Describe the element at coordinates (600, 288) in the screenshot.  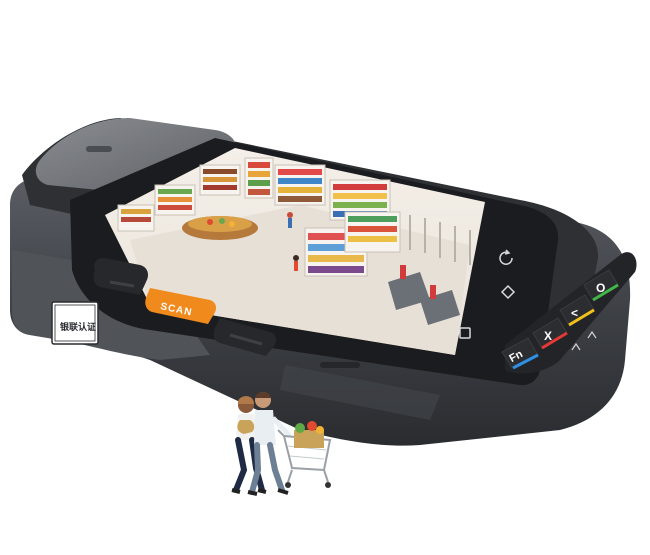
I see `ok-key-label: O` at that location.